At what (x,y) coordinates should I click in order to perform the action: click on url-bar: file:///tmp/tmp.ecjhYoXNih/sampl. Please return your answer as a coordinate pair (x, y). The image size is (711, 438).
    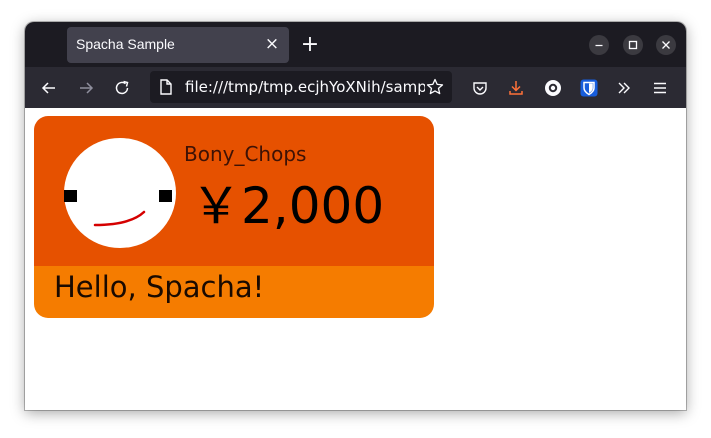
    Looking at the image, I should click on (301, 87).